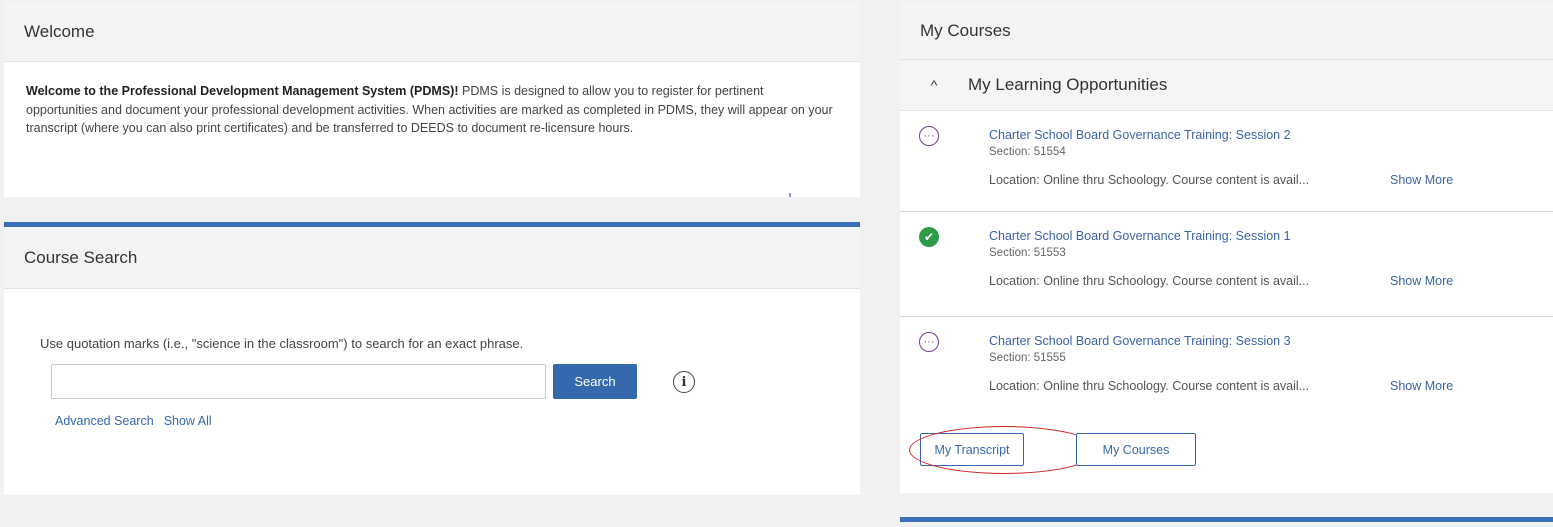 The image size is (1553, 527). Describe the element at coordinates (595, 381) in the screenshot. I see `search-button: Search` at that location.